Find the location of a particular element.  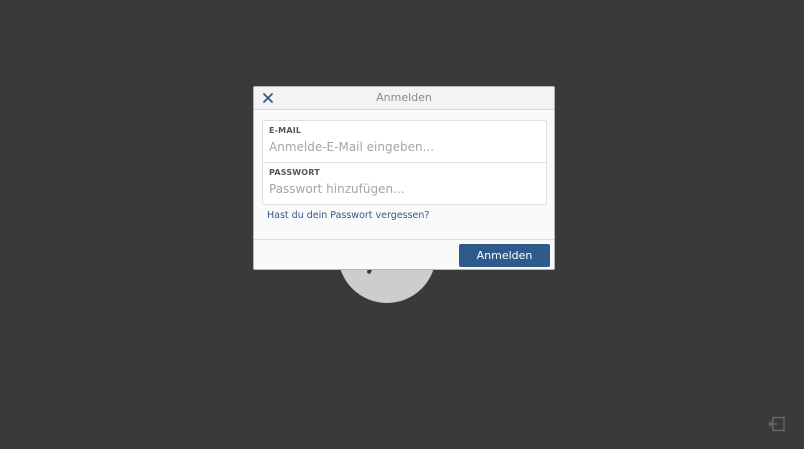

password-field-group: PASSWORT is located at coordinates (404, 184).